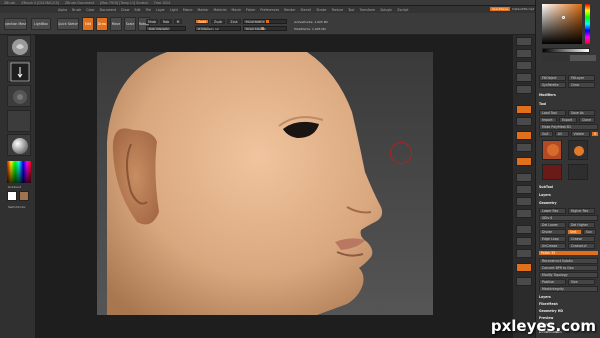 The height and width of the screenshot is (338, 600). Describe the element at coordinates (568, 275) in the screenshot. I see `modify-topology-button: Modify Topology` at that location.